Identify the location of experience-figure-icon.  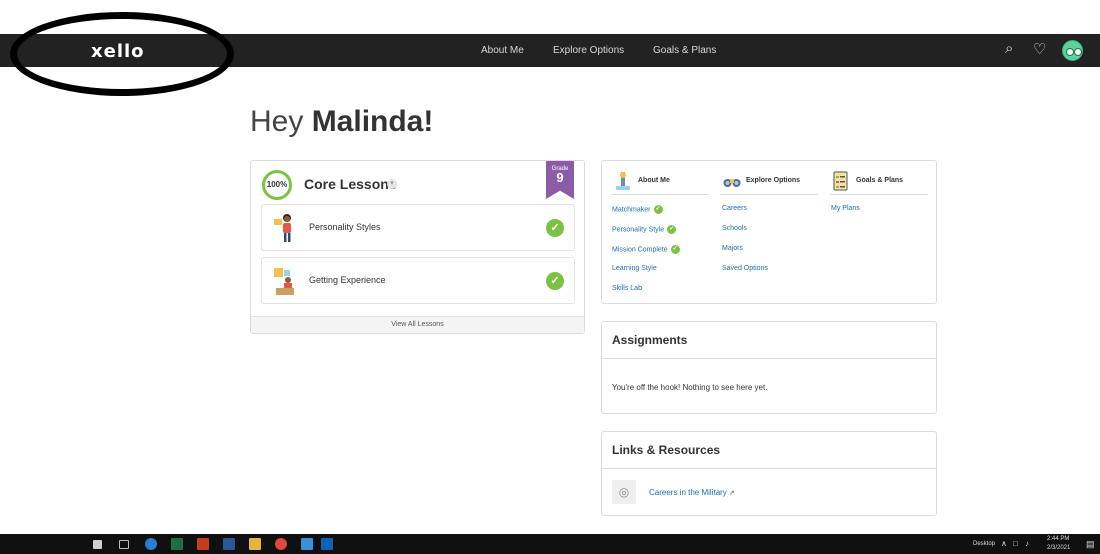
(284, 281).